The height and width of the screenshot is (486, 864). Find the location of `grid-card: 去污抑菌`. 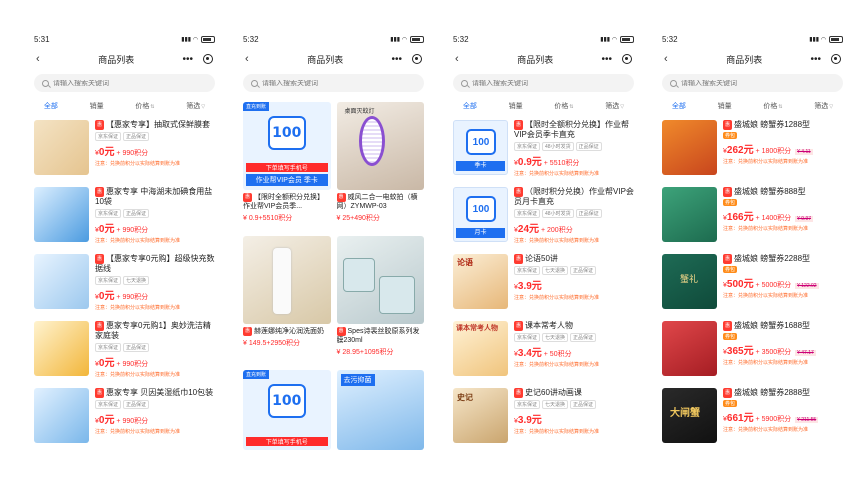

grid-card: 去污抑菌 is located at coordinates (380, 413).